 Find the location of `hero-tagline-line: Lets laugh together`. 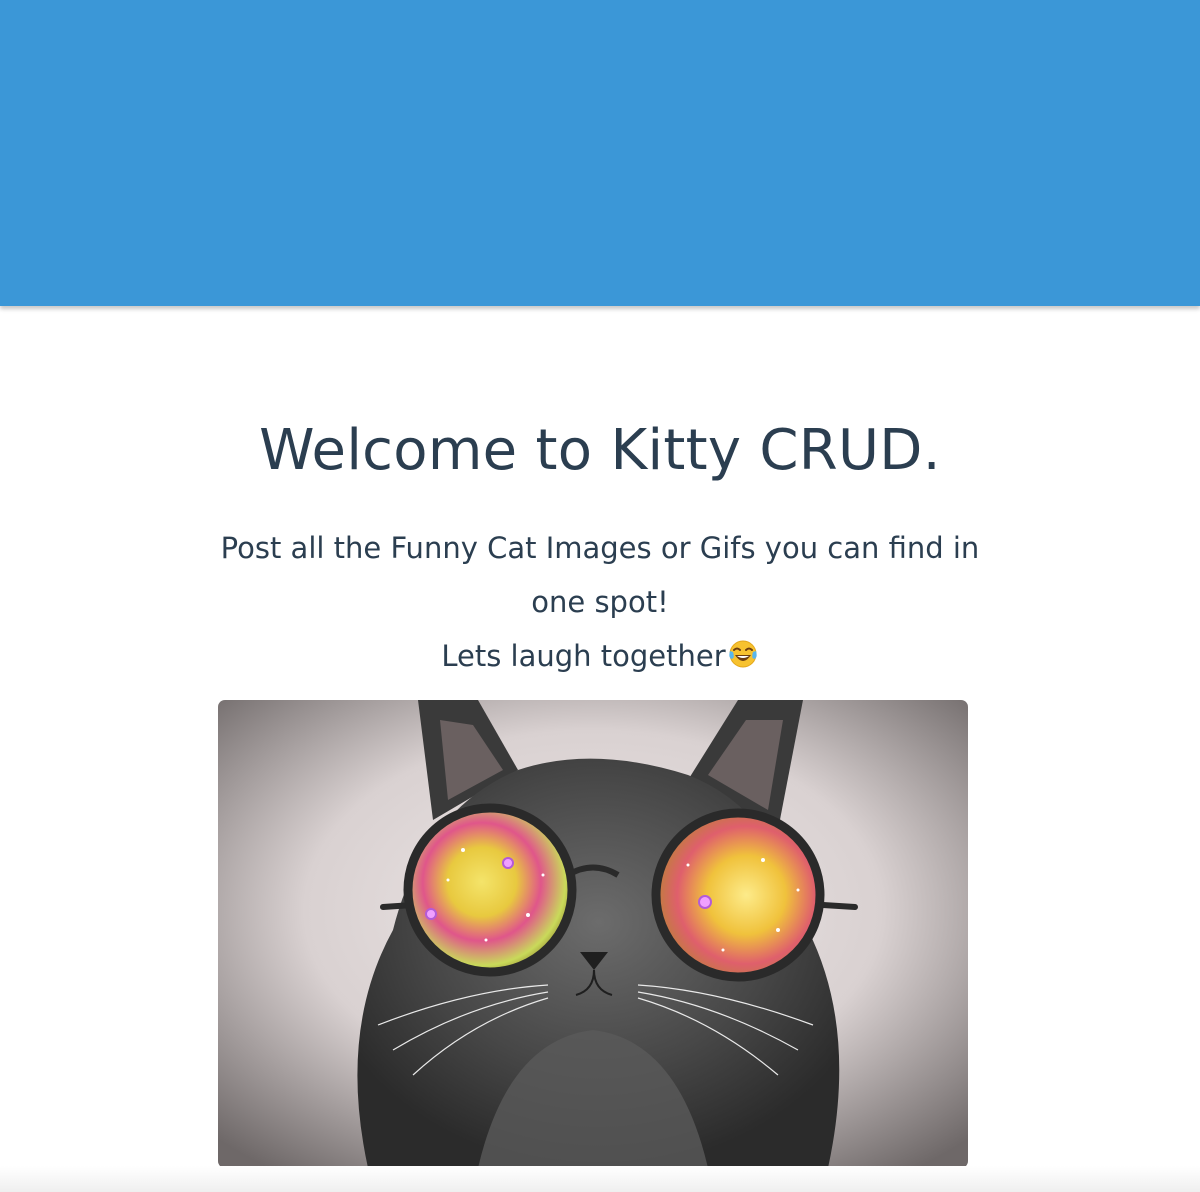

hero-tagline-line: Lets laugh together is located at coordinates (600, 656).